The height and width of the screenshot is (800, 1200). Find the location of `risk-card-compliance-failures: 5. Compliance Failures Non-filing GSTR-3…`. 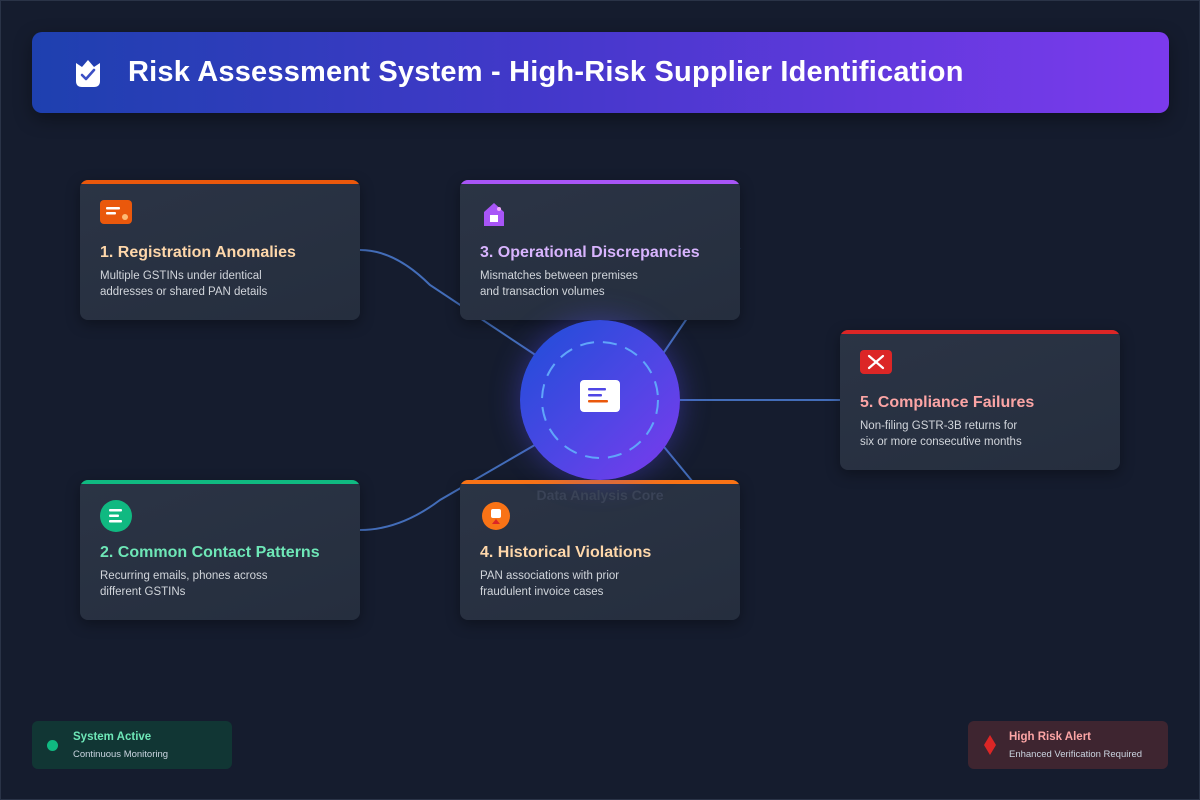

risk-card-compliance-failures: 5. Compliance Failures Non-filing GSTR-3… is located at coordinates (980, 400).